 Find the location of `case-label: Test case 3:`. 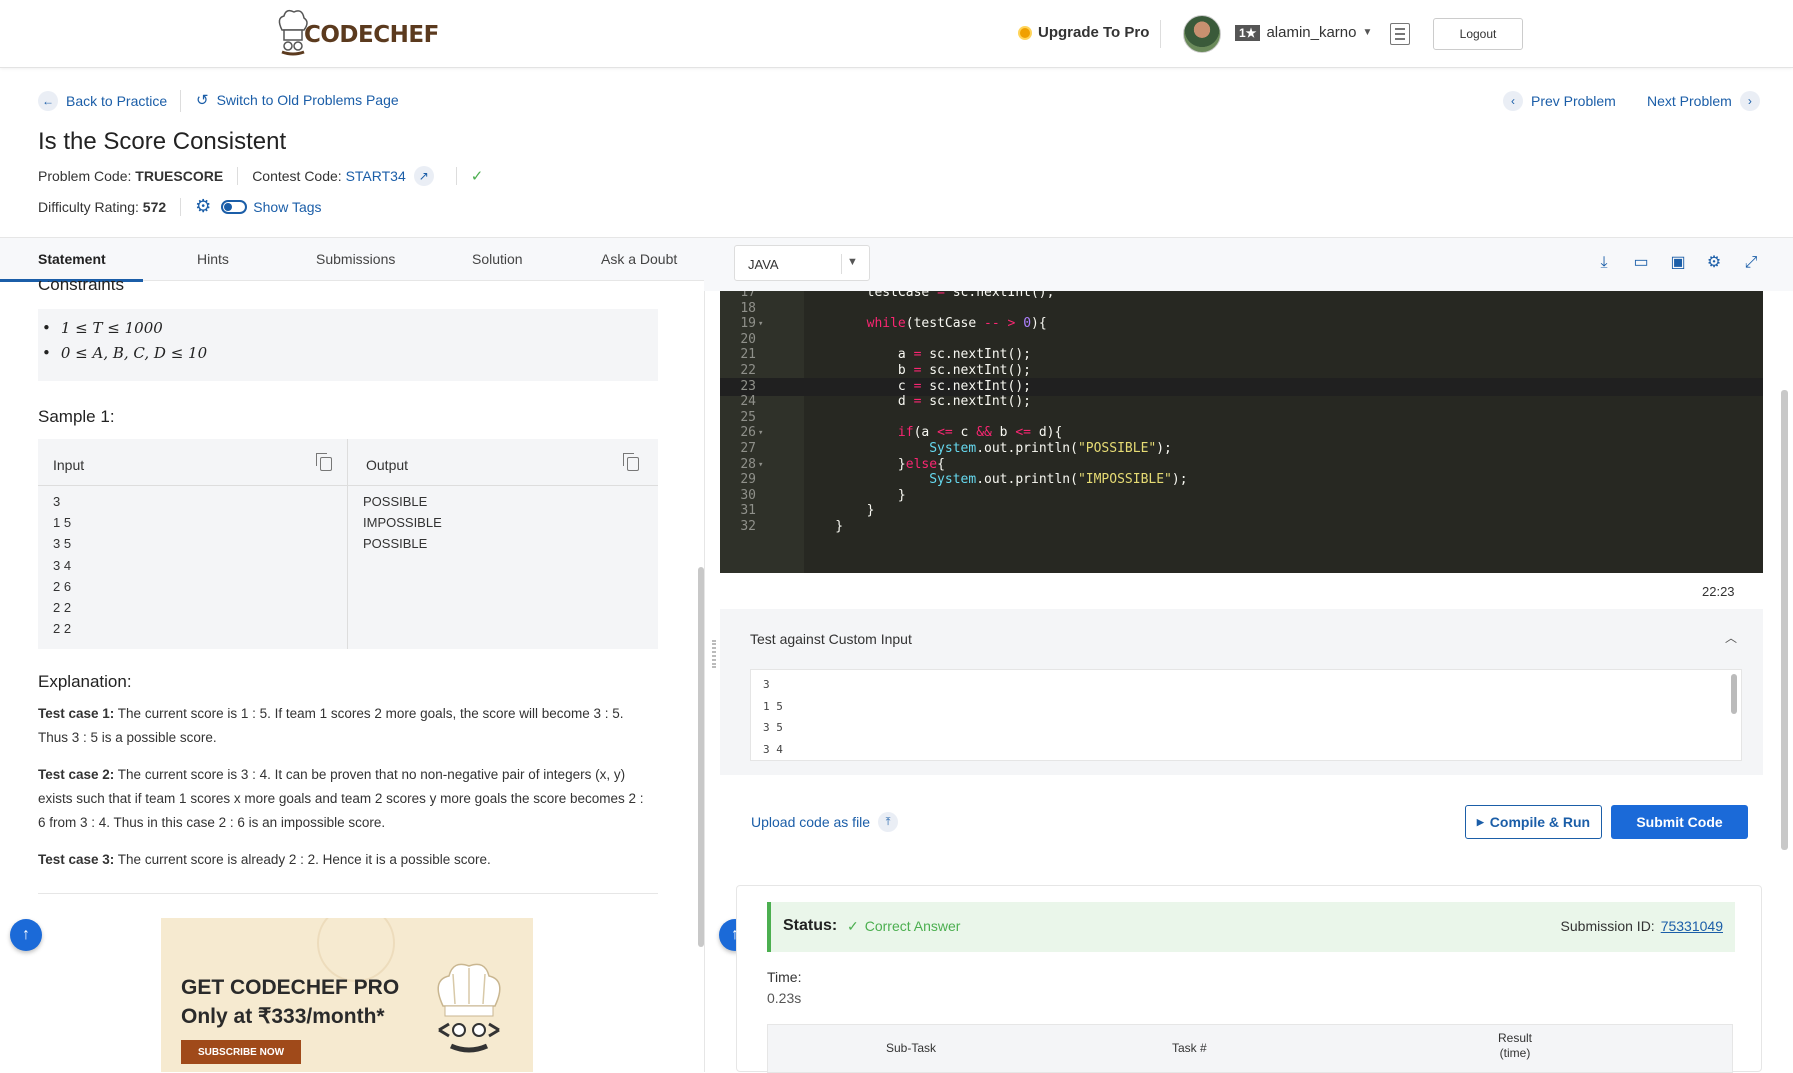

case-label: Test case 3: is located at coordinates (76, 859).